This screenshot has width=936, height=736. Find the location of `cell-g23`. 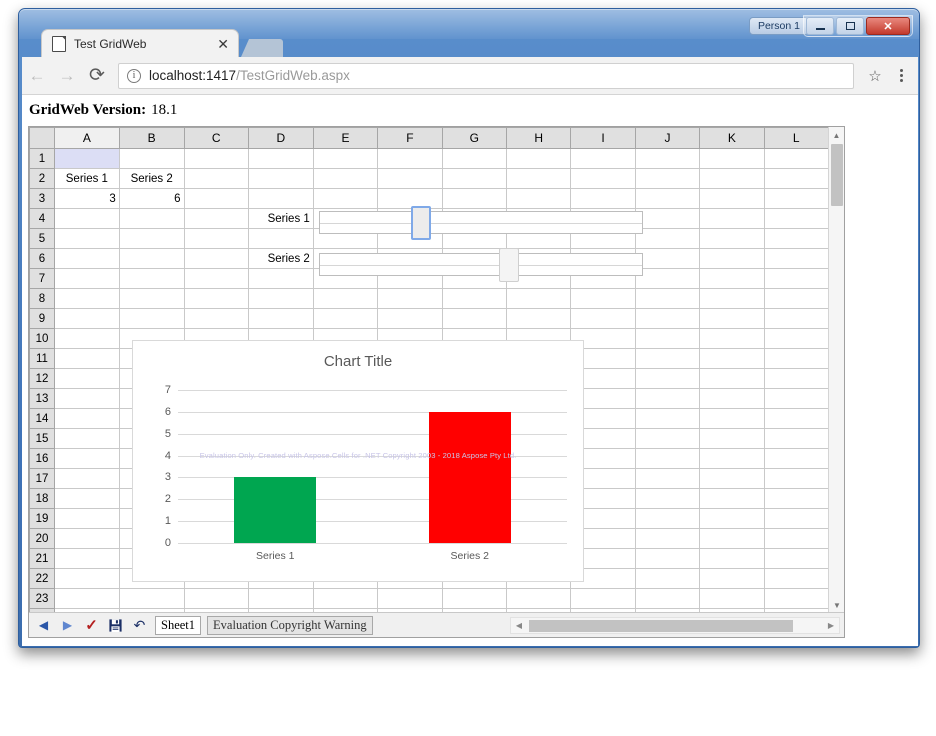

cell-g23 is located at coordinates (474, 598).